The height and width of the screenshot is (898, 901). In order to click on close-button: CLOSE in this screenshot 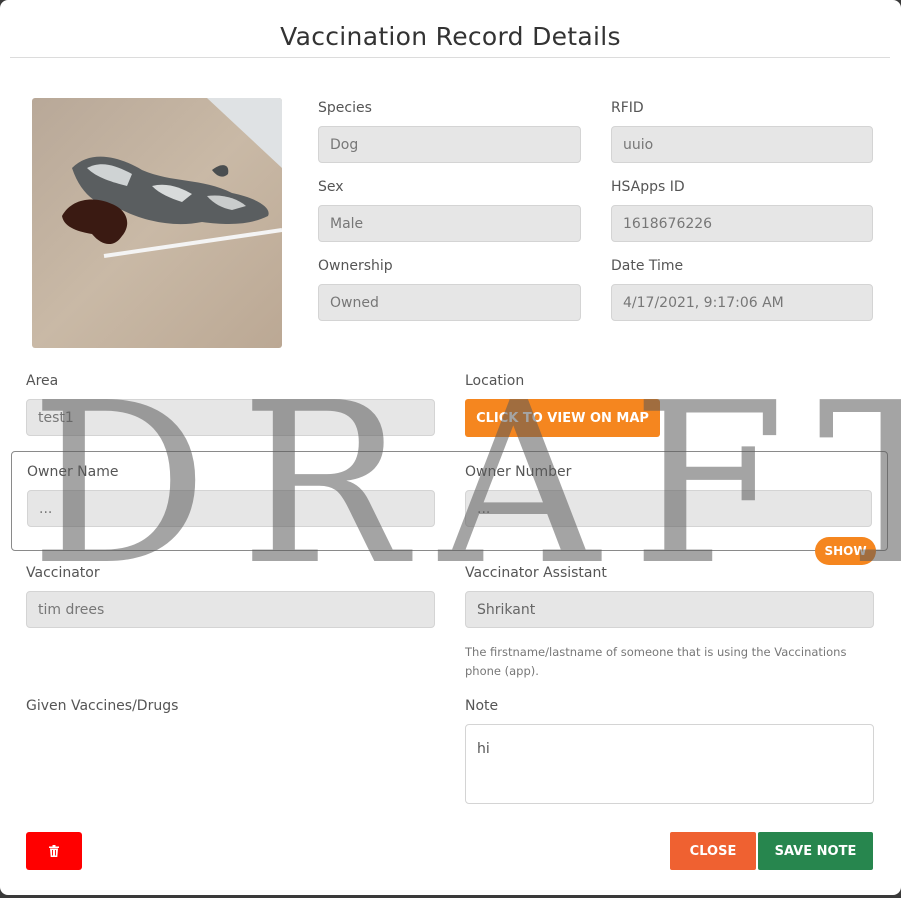, I will do `click(713, 851)`.